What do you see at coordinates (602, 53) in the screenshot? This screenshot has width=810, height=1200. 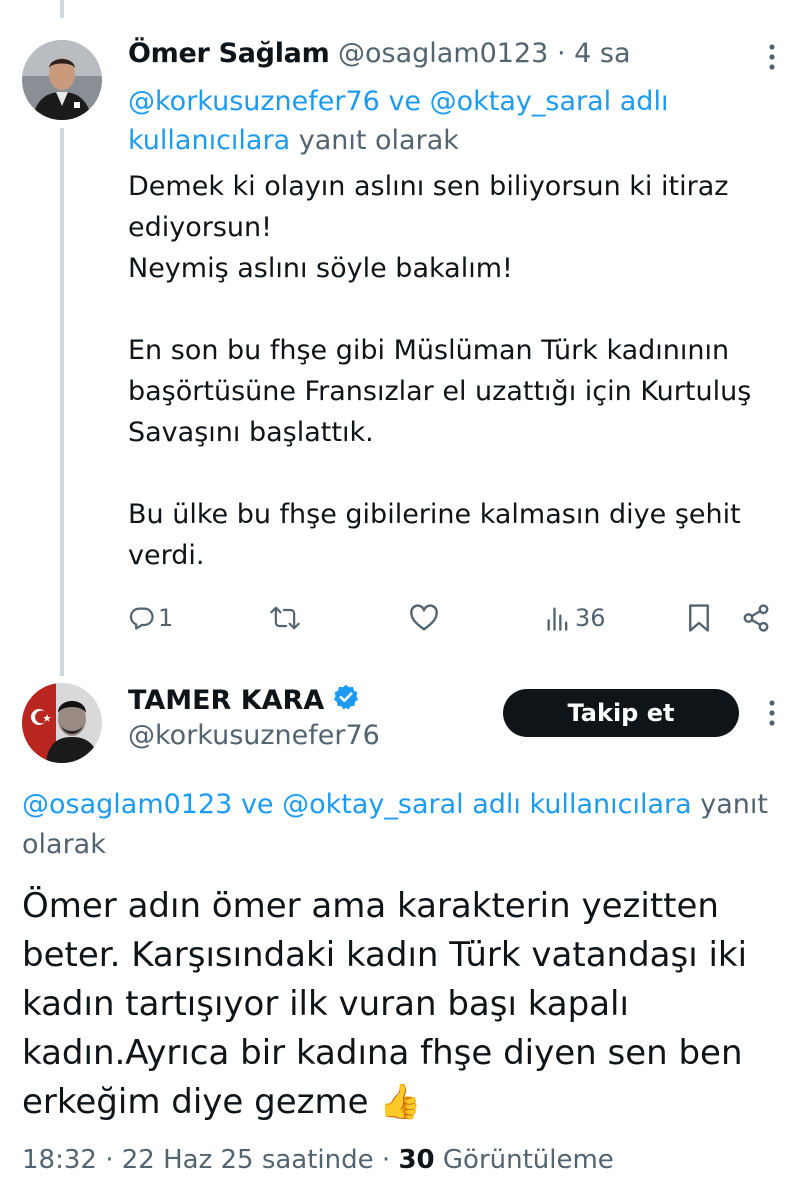 I see `tweet1-time: 4 sa` at bounding box center [602, 53].